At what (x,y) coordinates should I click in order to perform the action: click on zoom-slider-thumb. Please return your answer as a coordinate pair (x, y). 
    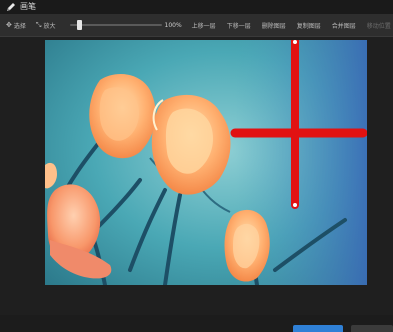
    Looking at the image, I should click on (79, 25).